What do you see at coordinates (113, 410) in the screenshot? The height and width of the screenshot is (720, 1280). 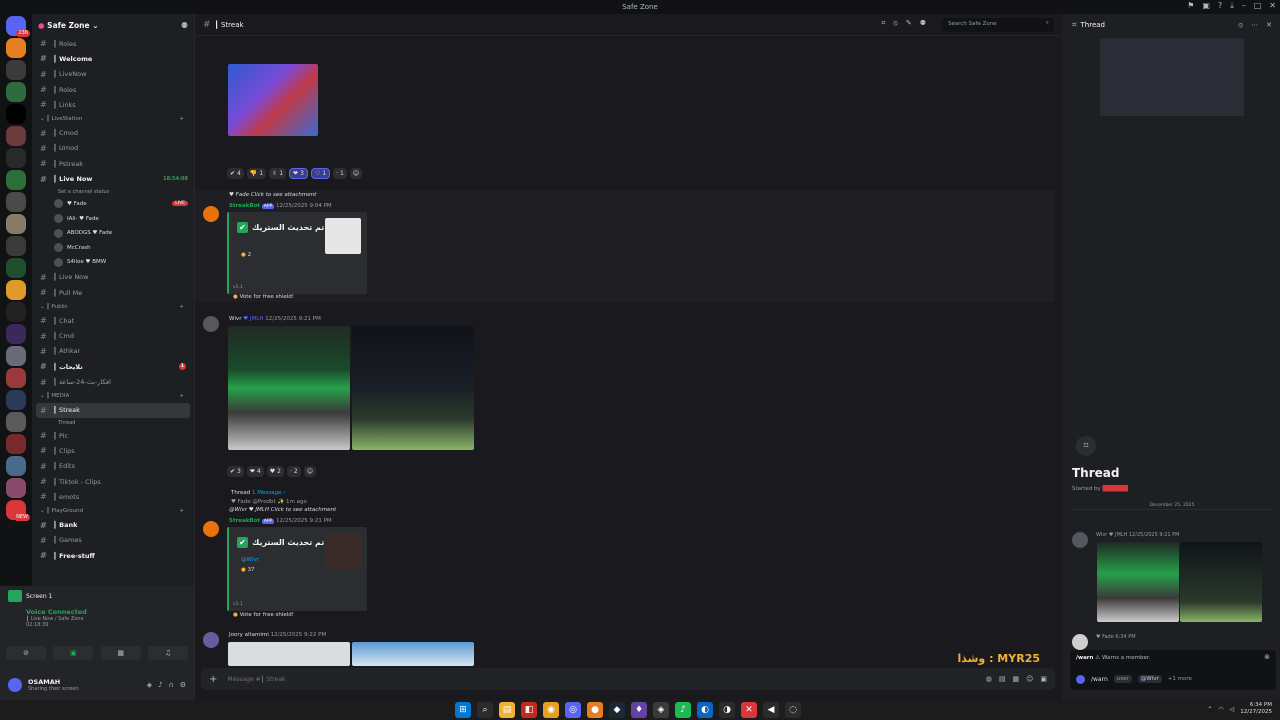 I see `channel-item: # ┃ Streak` at bounding box center [113, 410].